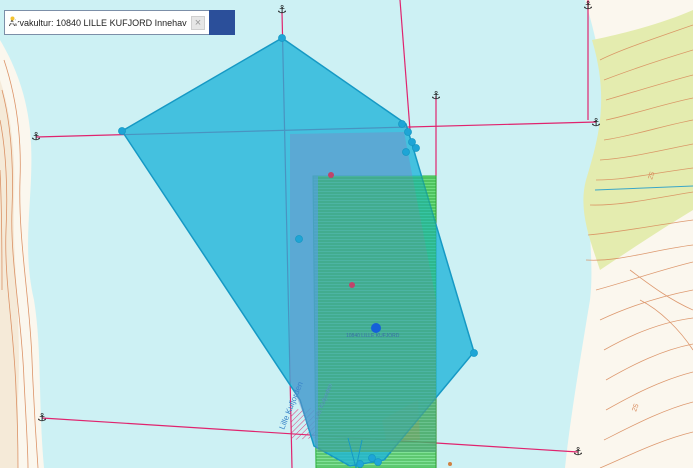  I want to click on search-bar: ×, so click(119, 22).